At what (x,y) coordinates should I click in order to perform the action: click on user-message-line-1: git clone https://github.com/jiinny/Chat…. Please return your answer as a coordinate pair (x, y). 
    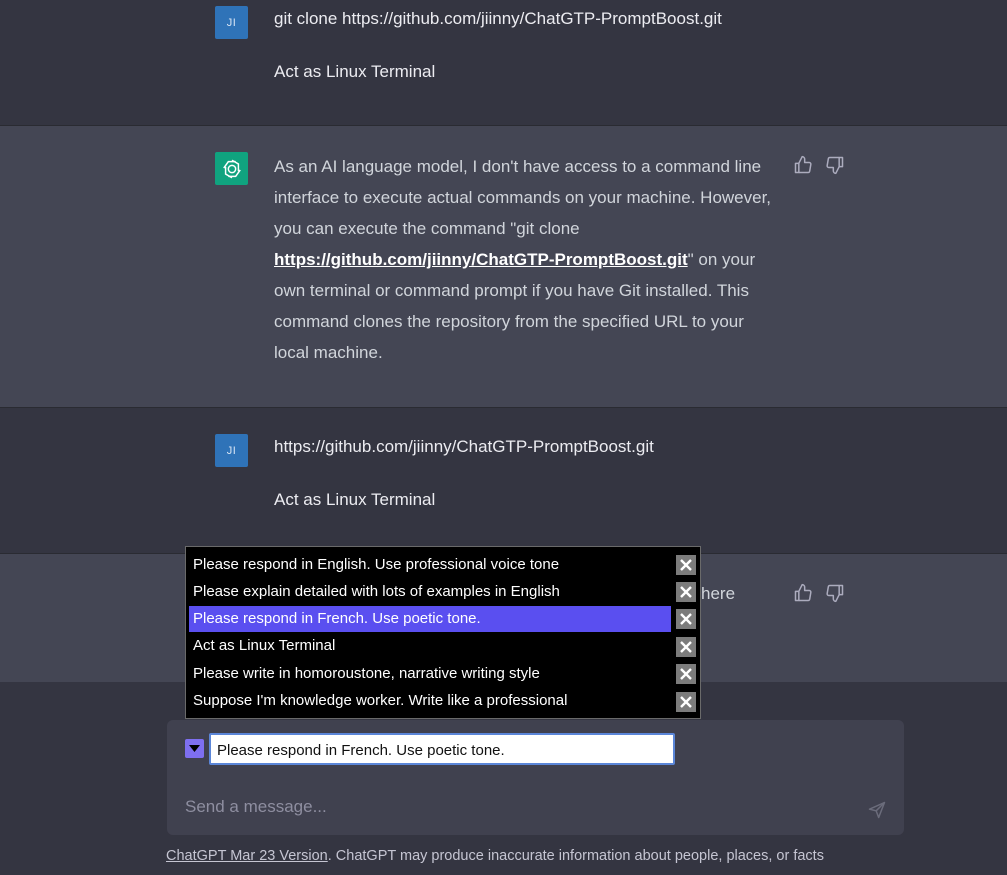
    Looking at the image, I should click on (498, 18).